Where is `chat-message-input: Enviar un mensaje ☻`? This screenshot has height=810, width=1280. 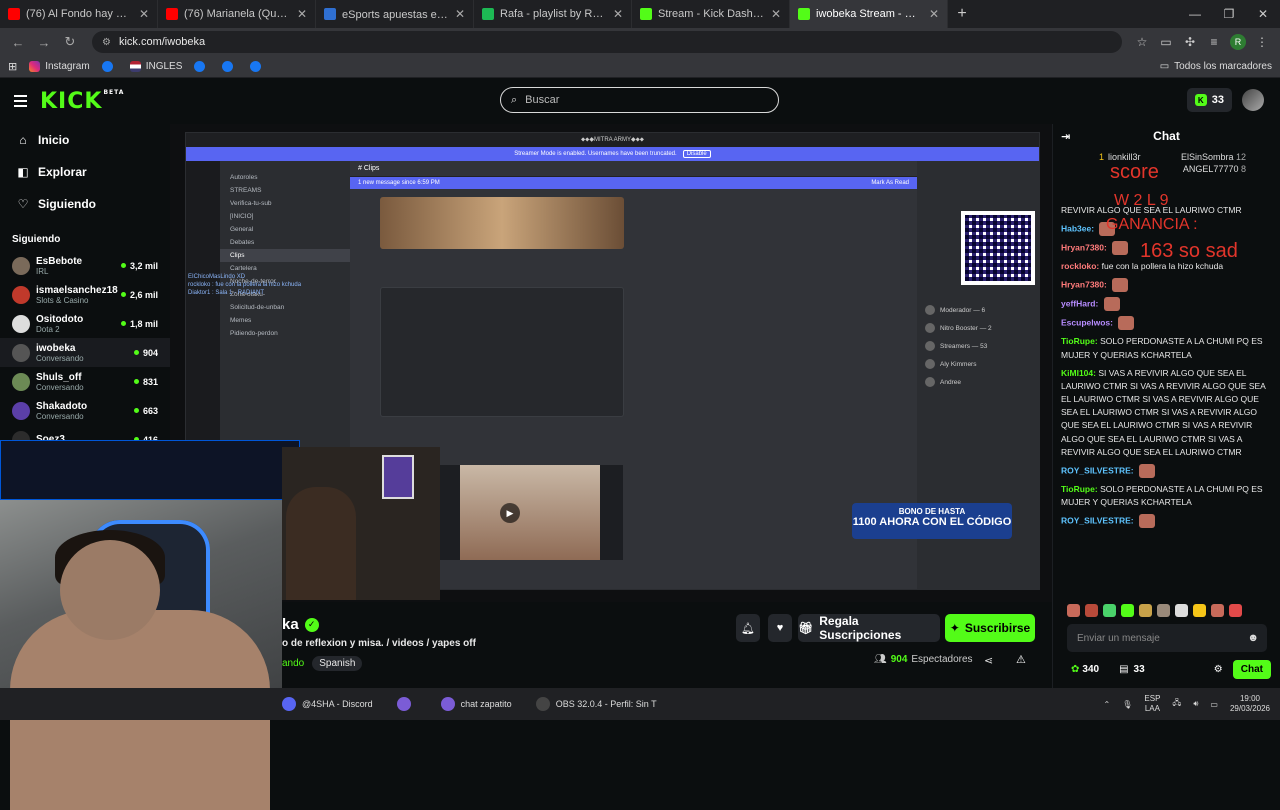
chat-message-input: Enviar un mensaje ☻ is located at coordinates (1167, 638).